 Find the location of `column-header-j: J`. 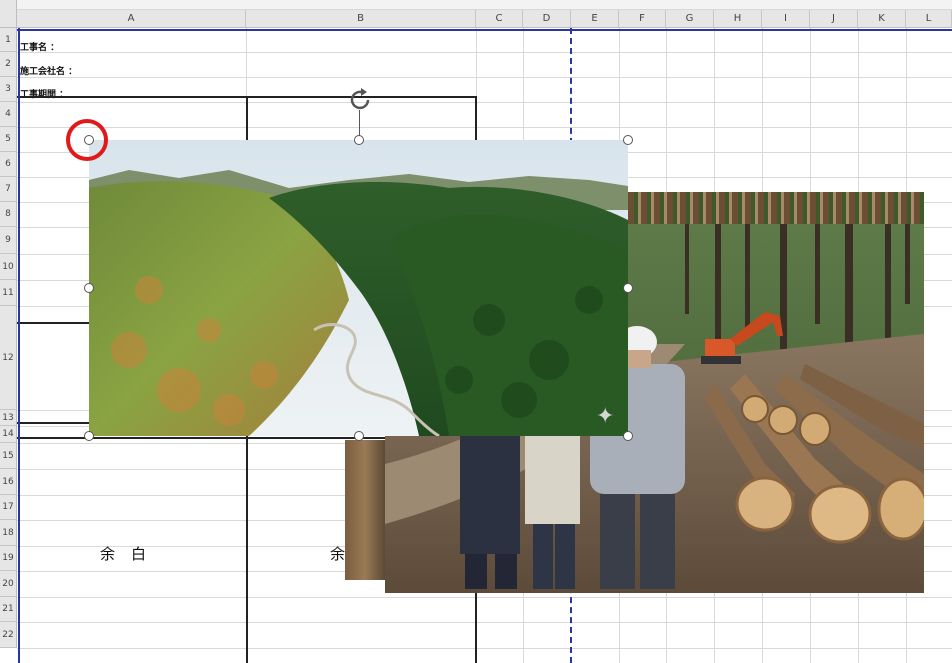

column-header-j: J is located at coordinates (834, 19).